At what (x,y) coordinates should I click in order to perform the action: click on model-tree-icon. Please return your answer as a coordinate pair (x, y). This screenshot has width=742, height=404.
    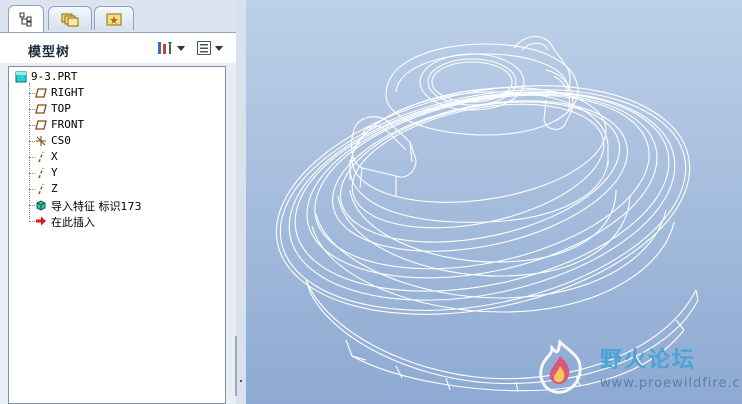
    Looking at the image, I should click on (25, 19).